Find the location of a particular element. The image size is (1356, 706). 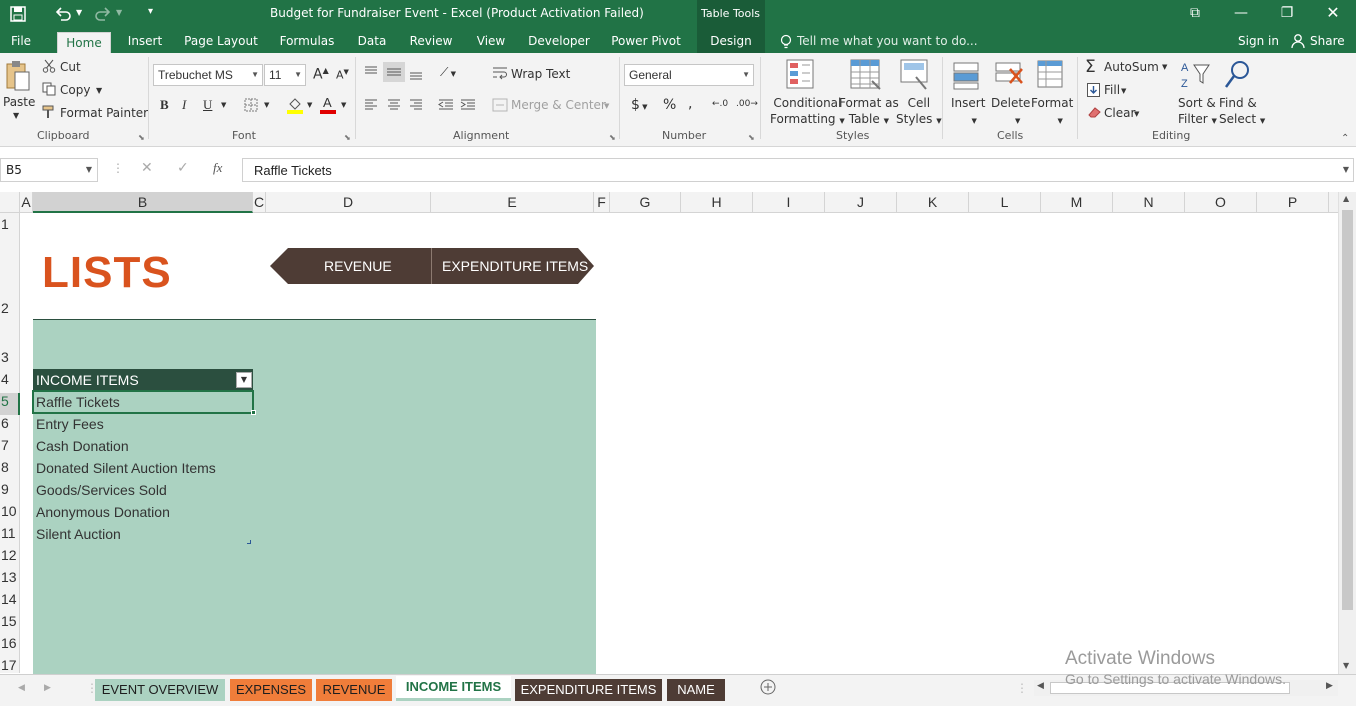

row-header-14: 14 is located at coordinates (10, 599).